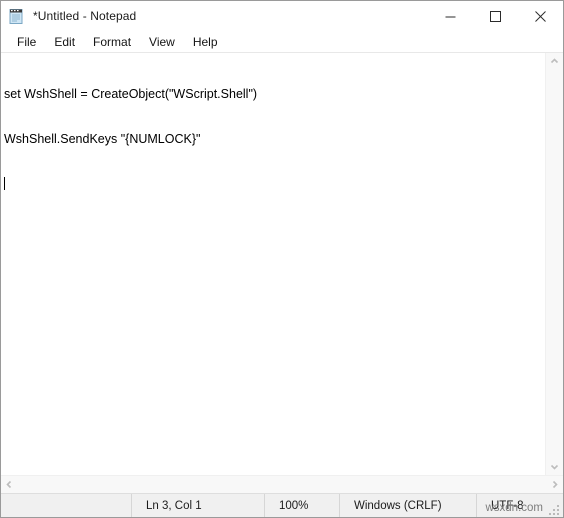 The height and width of the screenshot is (518, 564). What do you see at coordinates (205, 42) in the screenshot?
I see `menu-item-help: Help` at bounding box center [205, 42].